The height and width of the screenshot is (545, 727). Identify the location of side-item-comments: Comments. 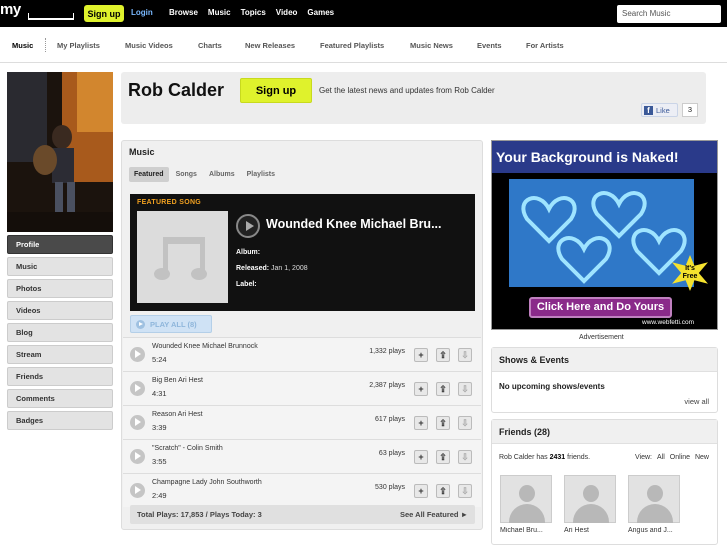
(60, 398).